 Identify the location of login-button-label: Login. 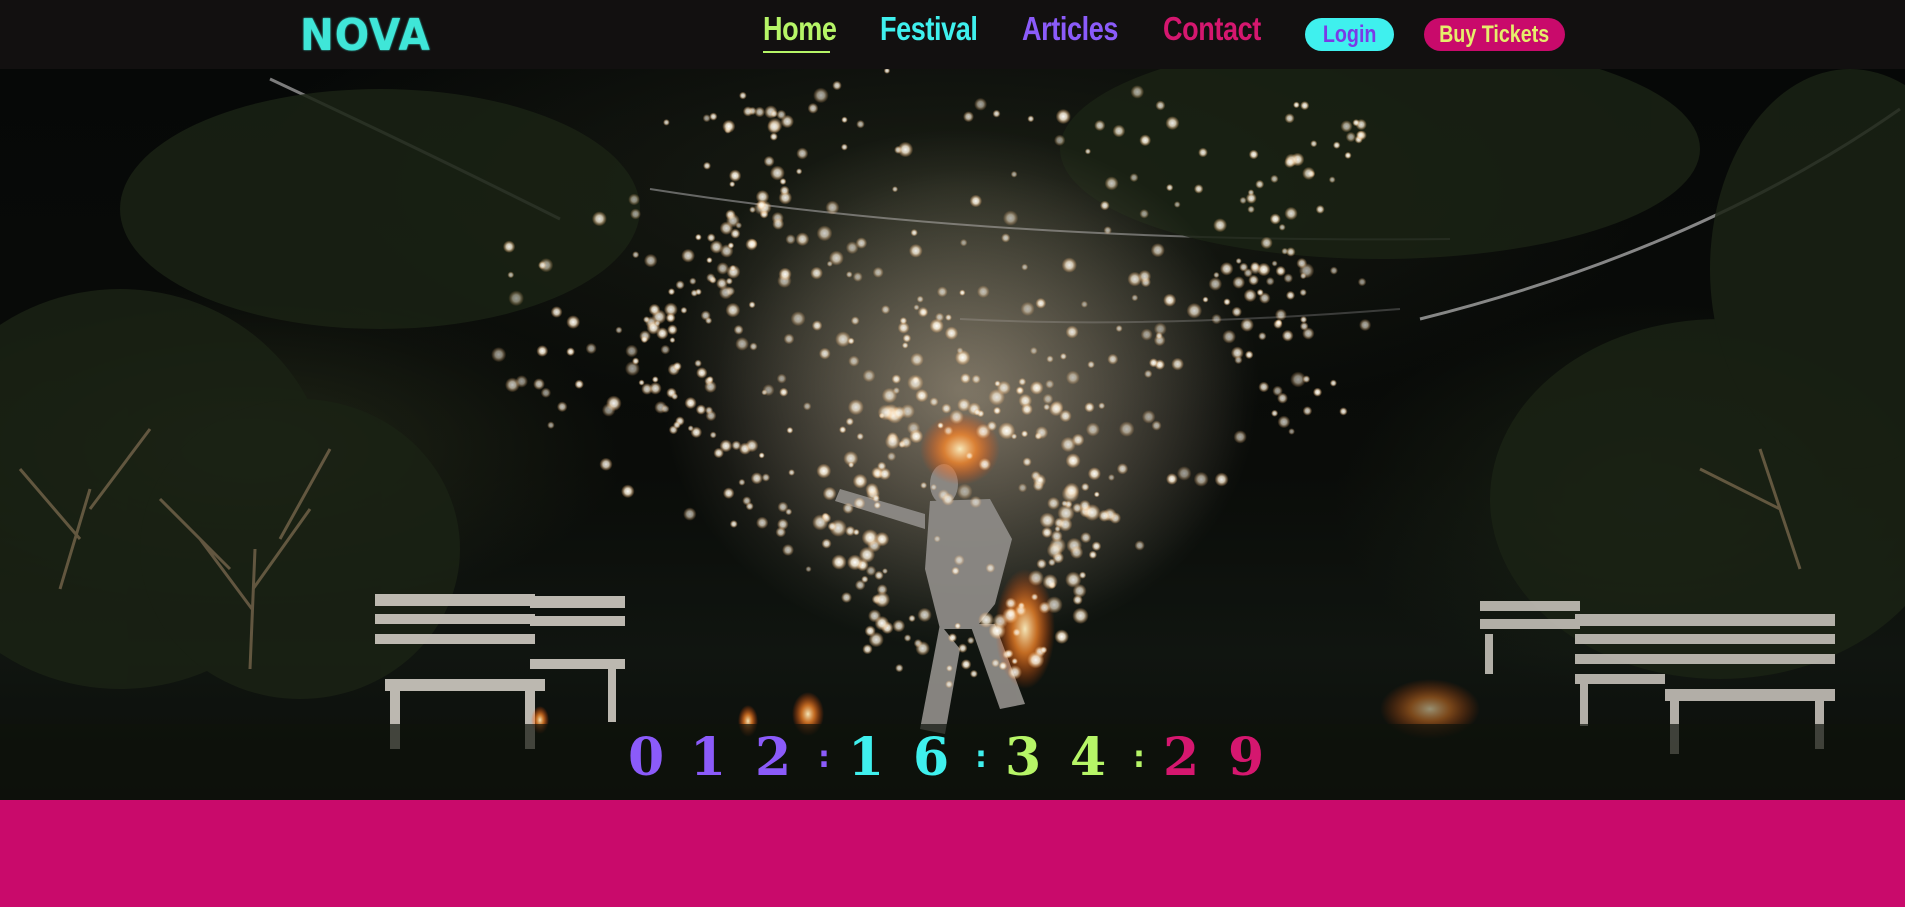
(1349, 34).